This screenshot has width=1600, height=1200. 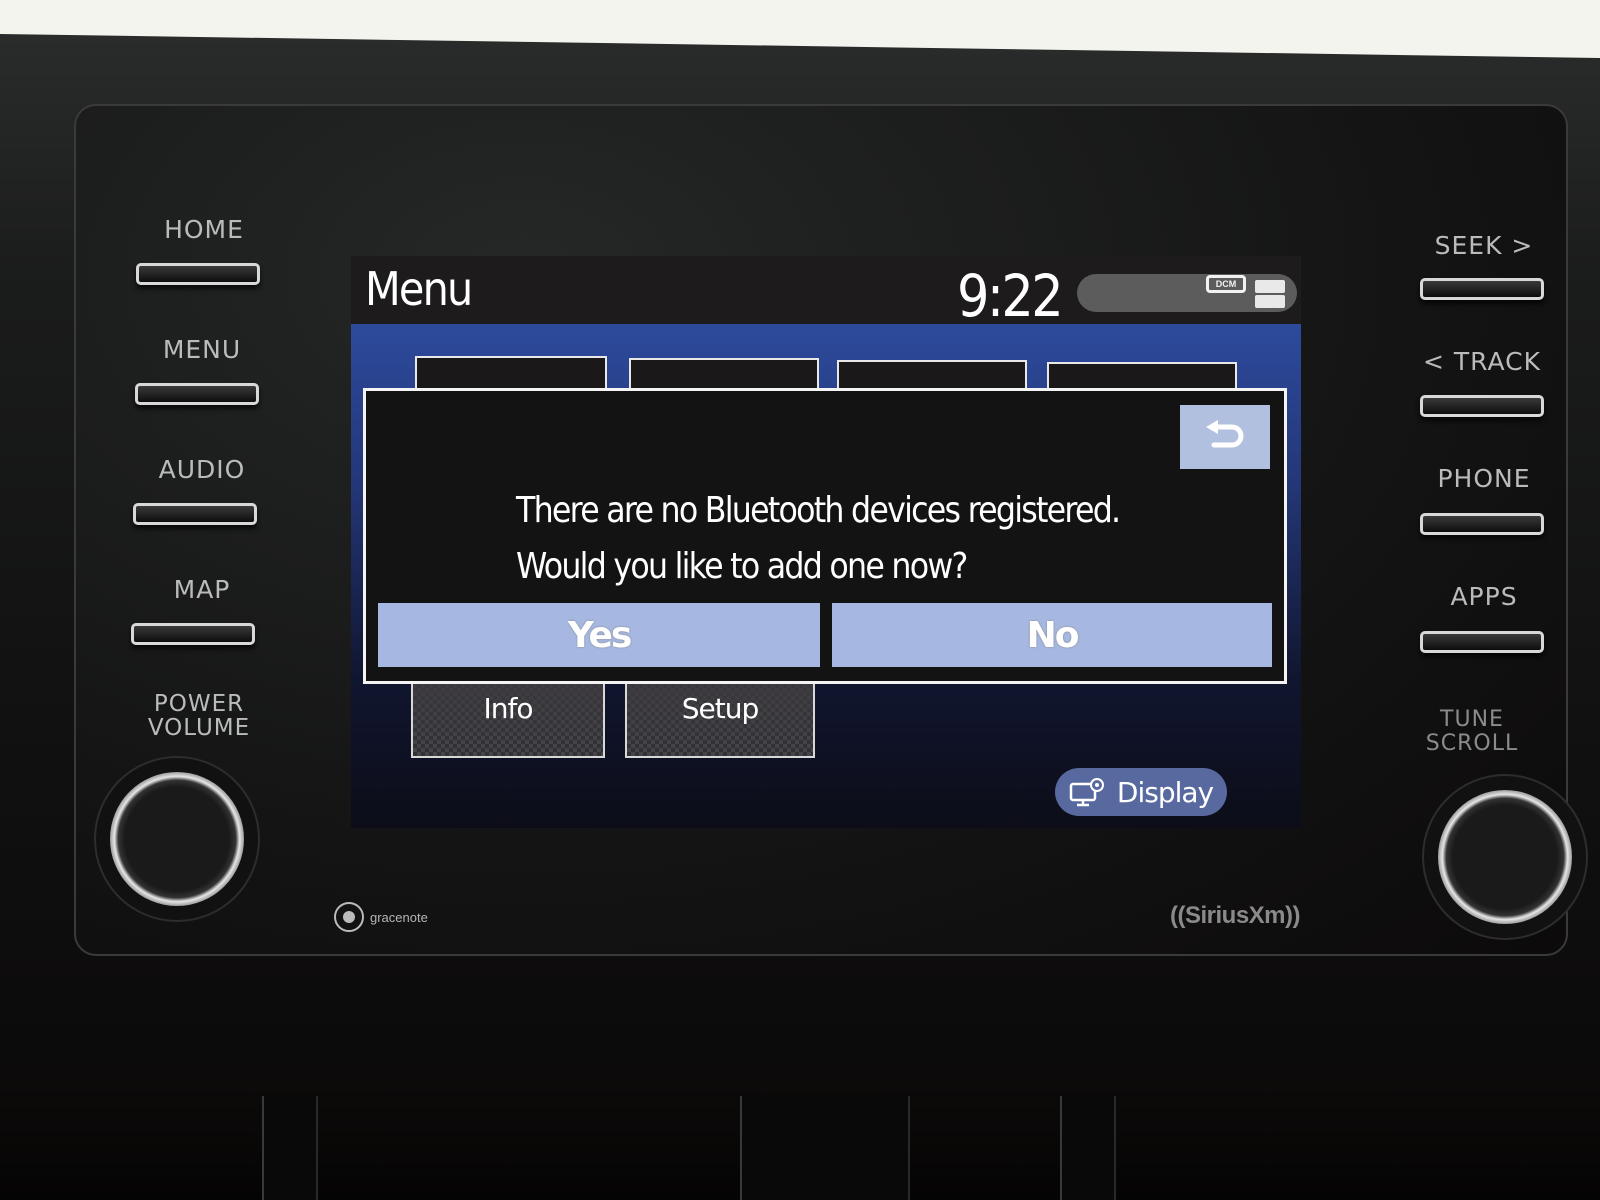 I want to click on siriusxm-logo: ((SiriusXm)), so click(x=1235, y=915).